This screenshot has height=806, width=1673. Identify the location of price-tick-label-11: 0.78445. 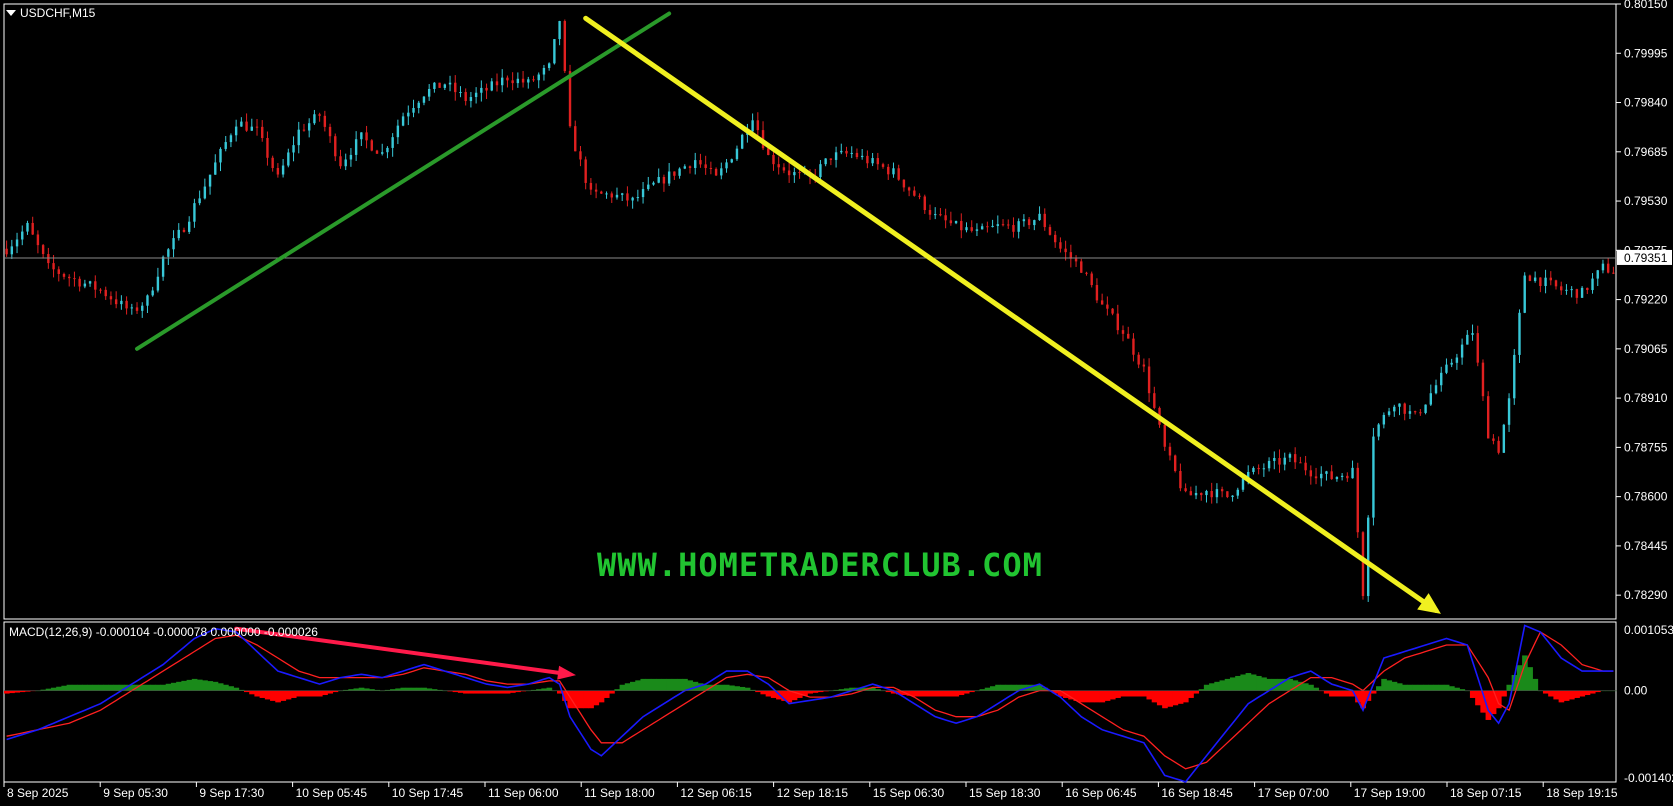
(1646, 546).